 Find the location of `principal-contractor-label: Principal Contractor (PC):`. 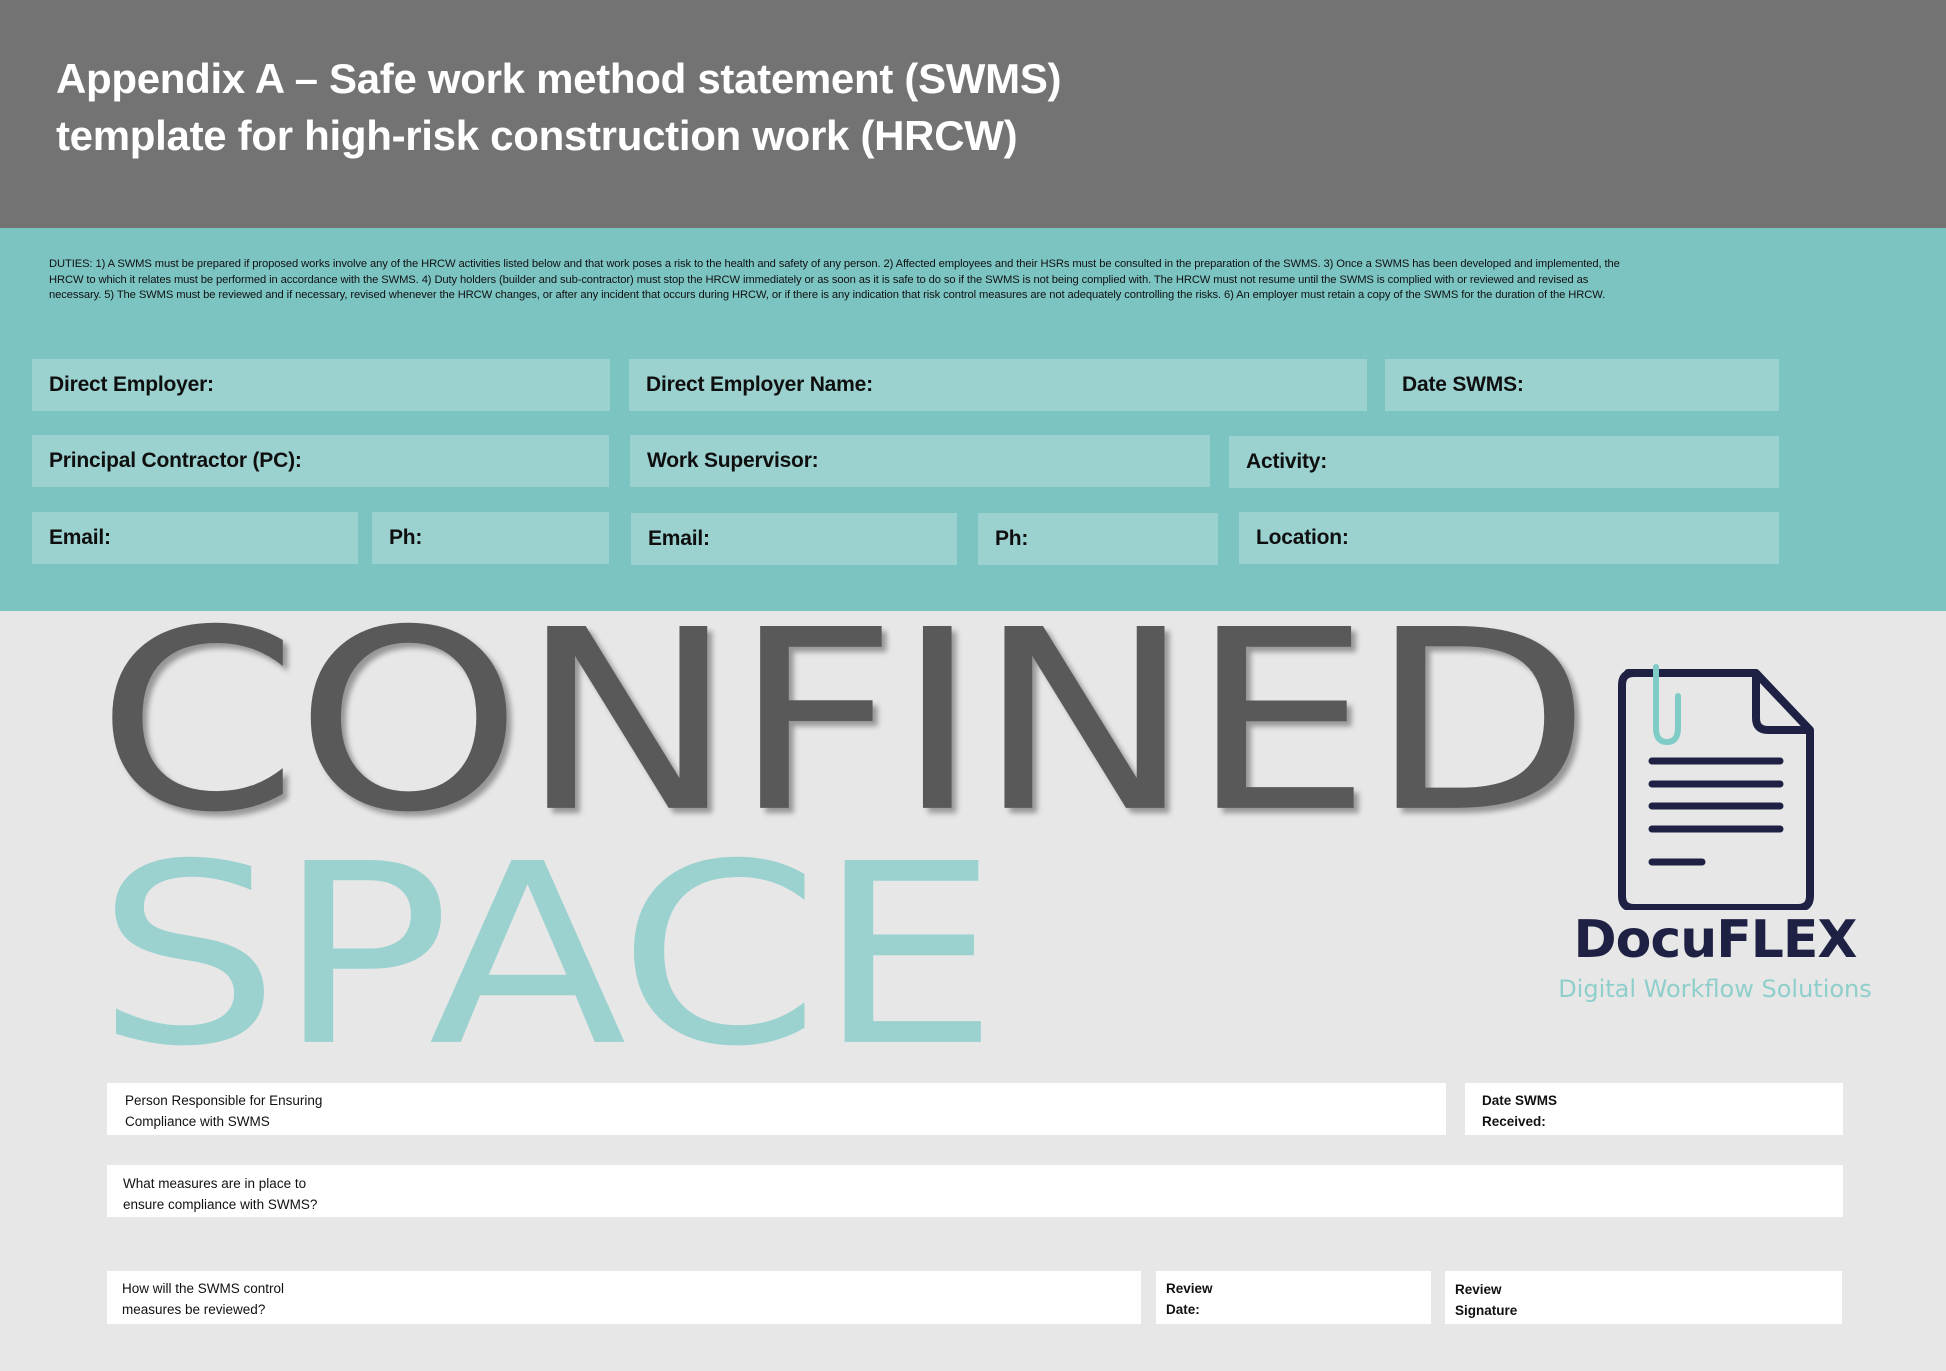

principal-contractor-label: Principal Contractor (PC): is located at coordinates (175, 460).